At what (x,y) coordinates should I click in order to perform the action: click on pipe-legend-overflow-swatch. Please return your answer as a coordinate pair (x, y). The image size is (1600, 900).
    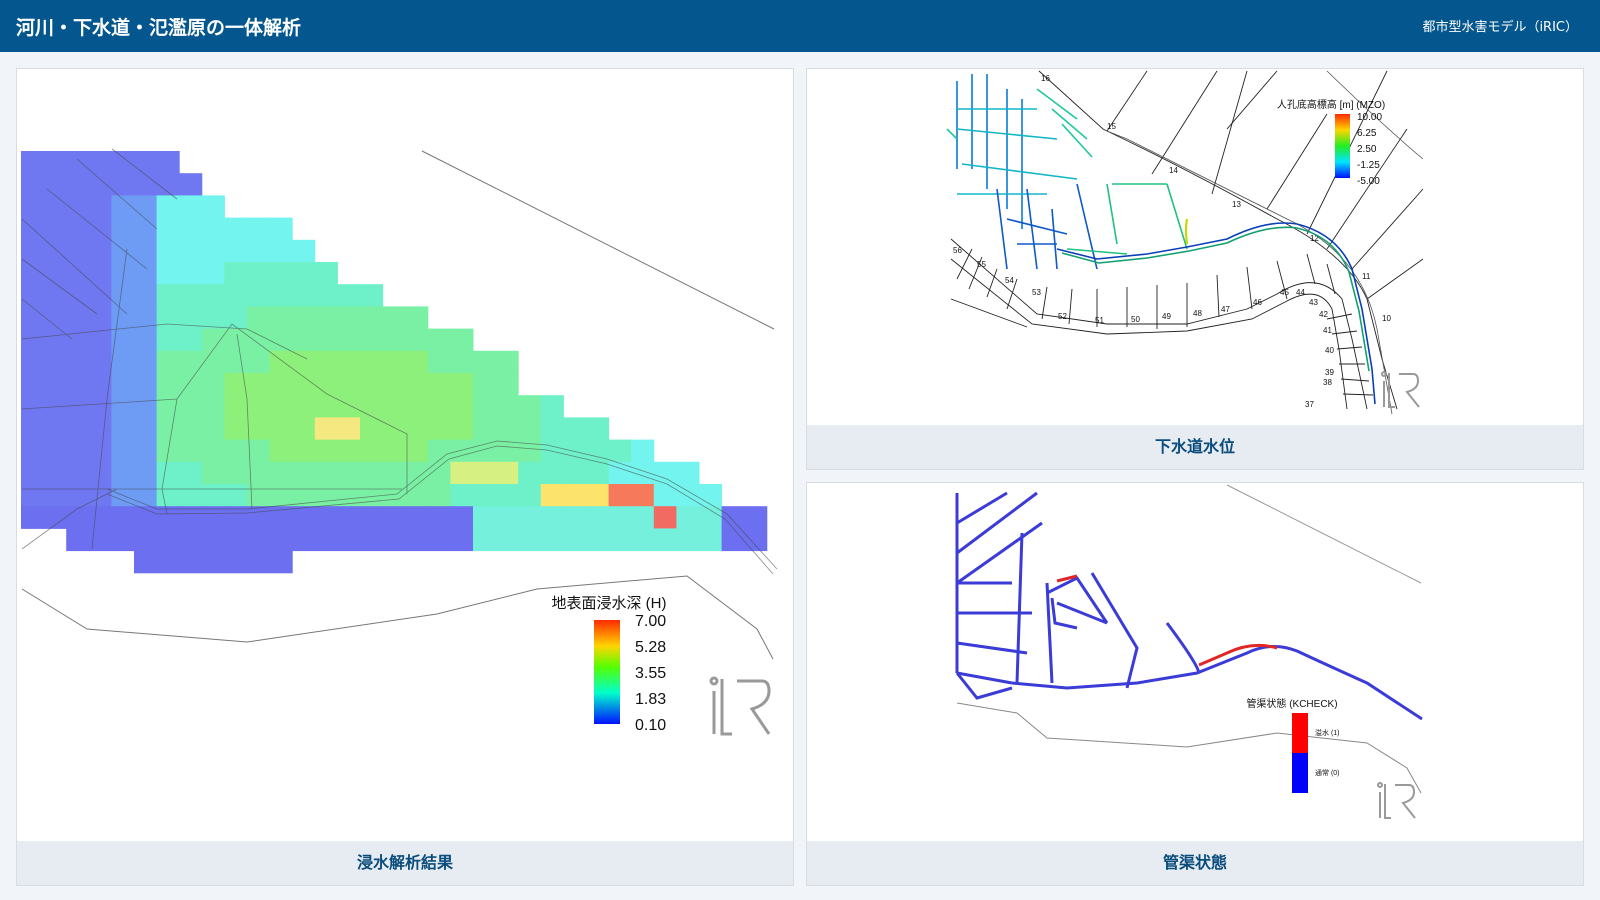
    Looking at the image, I should click on (1300, 733).